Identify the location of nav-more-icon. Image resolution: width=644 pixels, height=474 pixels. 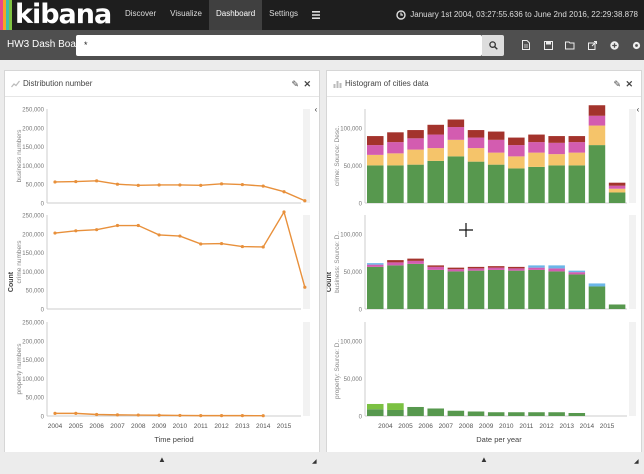
(316, 15).